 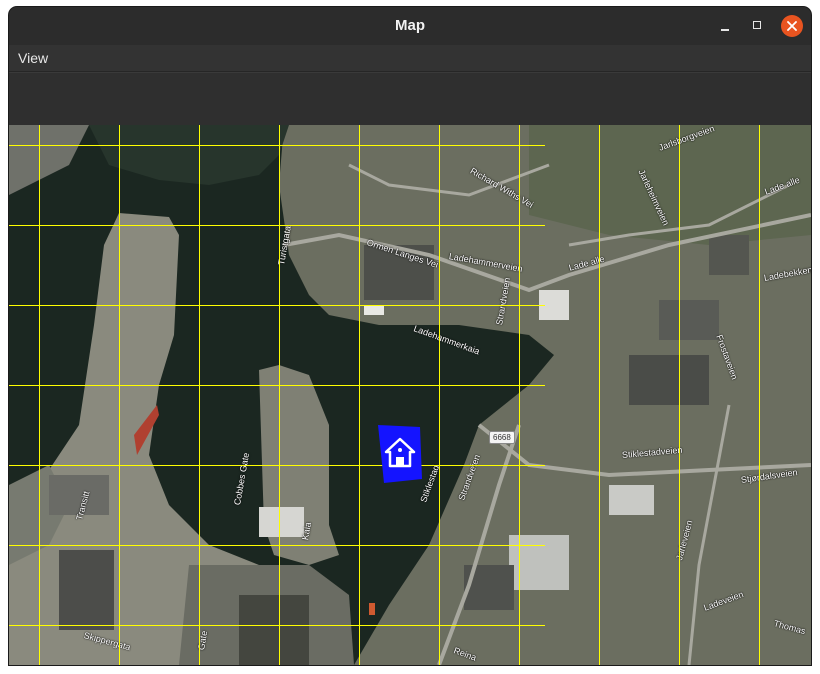 I want to click on menu-bar: View, so click(x=410, y=58).